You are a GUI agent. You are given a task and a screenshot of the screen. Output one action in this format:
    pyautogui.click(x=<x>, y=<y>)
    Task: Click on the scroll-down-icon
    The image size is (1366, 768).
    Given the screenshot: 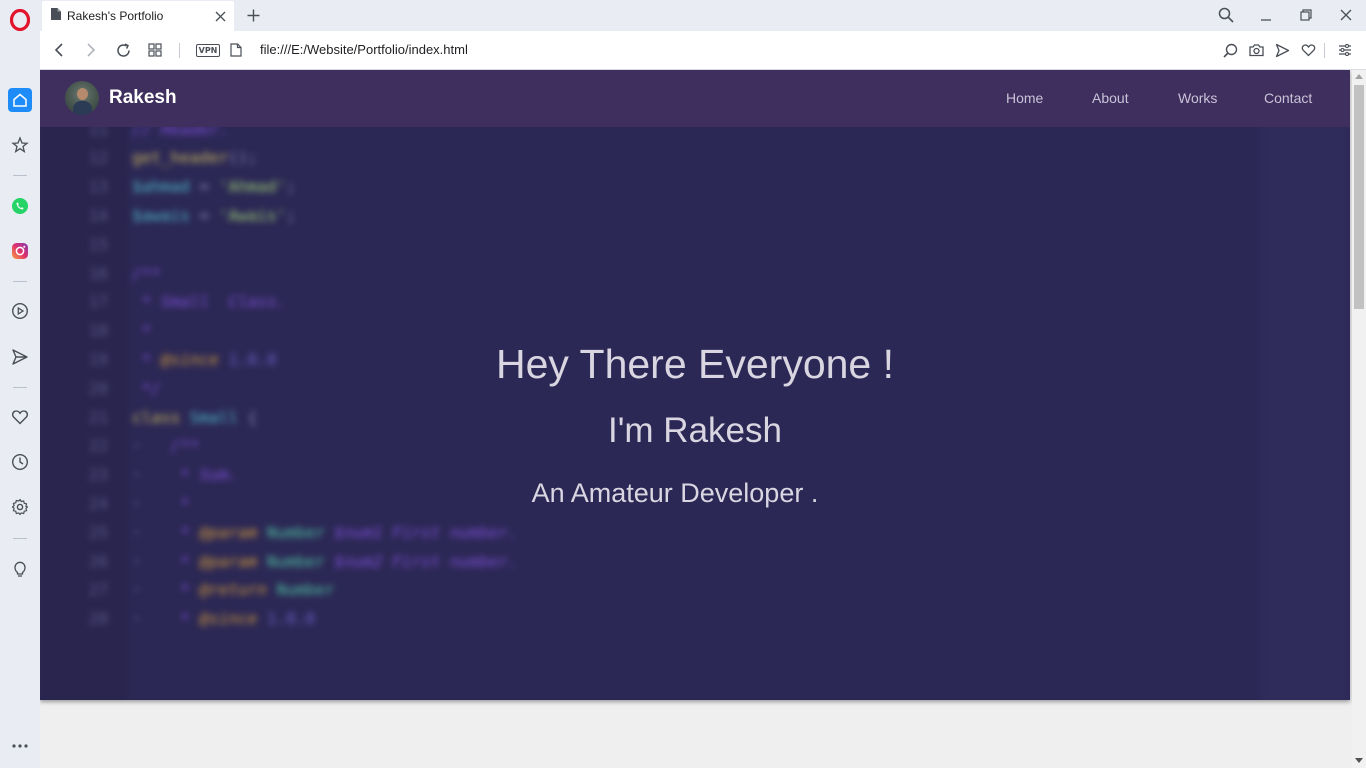 What is the action you would take?
    pyautogui.click(x=1359, y=760)
    